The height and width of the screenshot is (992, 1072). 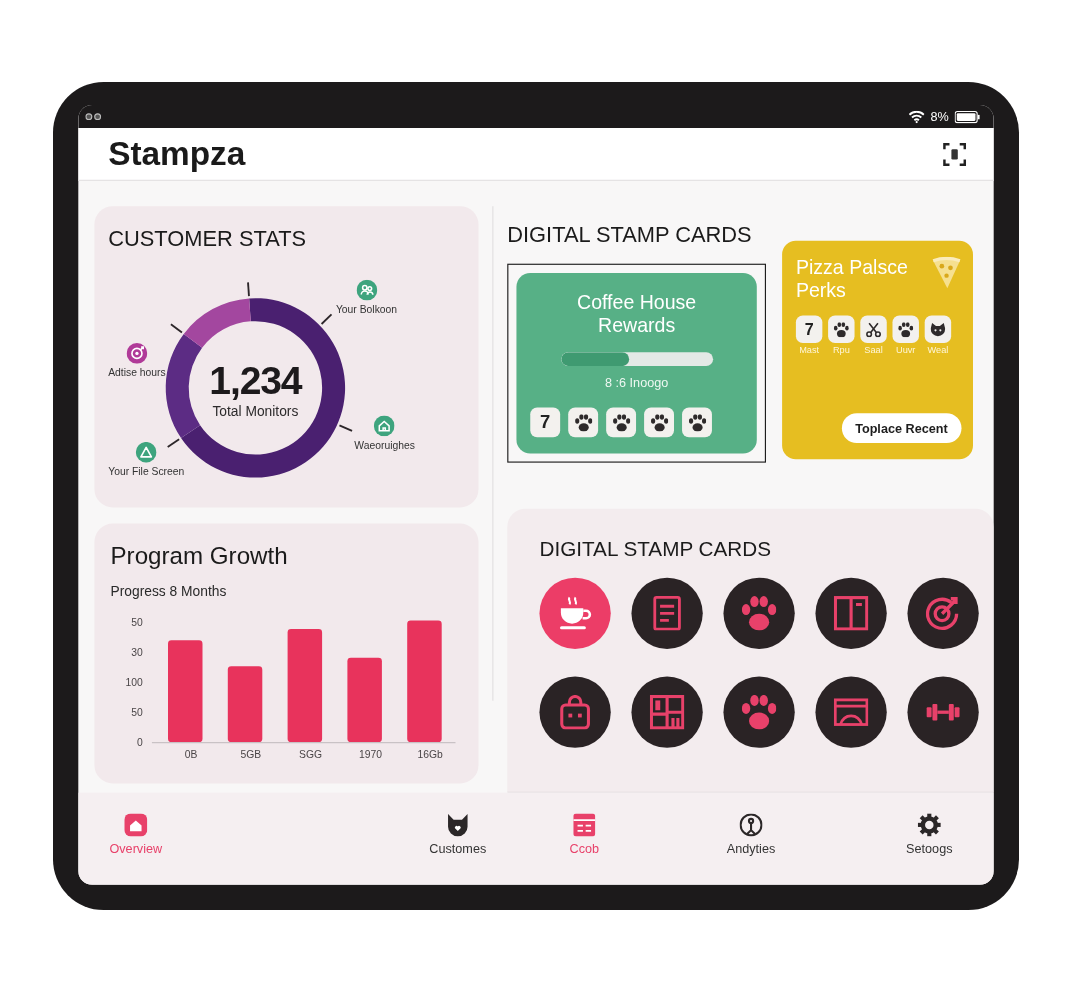 I want to click on card-action-button: Toplace Recent, so click(x=901, y=428).